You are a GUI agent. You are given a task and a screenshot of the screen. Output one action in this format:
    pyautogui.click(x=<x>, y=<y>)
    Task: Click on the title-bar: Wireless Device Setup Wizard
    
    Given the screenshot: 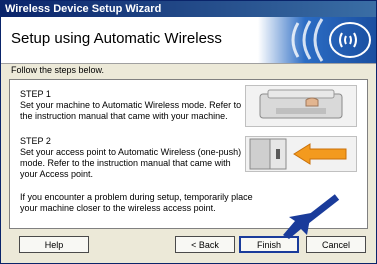 What is the action you would take?
    pyautogui.click(x=188, y=9)
    